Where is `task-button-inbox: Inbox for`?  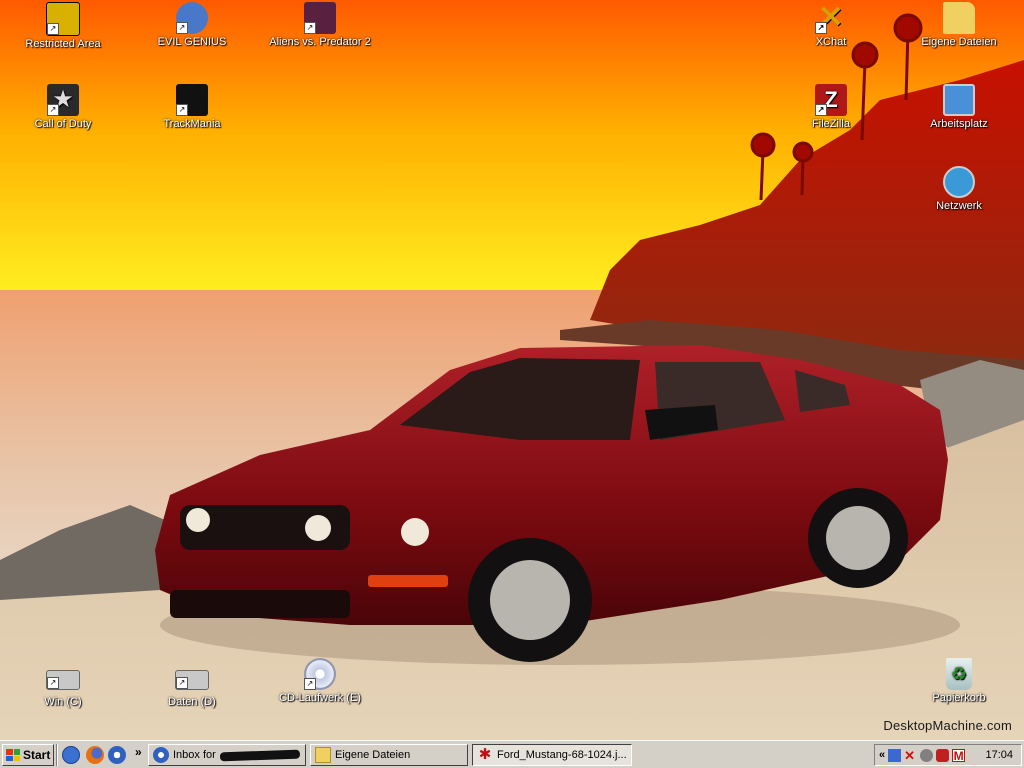
task-button-inbox: Inbox for is located at coordinates (227, 755).